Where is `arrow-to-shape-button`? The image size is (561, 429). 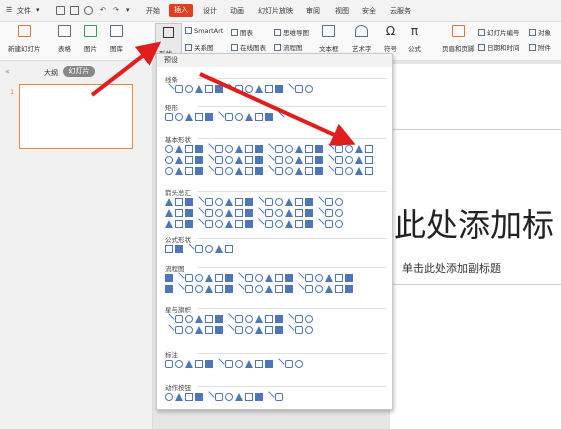
arrow-to-shape-button is located at coordinates (126, 69).